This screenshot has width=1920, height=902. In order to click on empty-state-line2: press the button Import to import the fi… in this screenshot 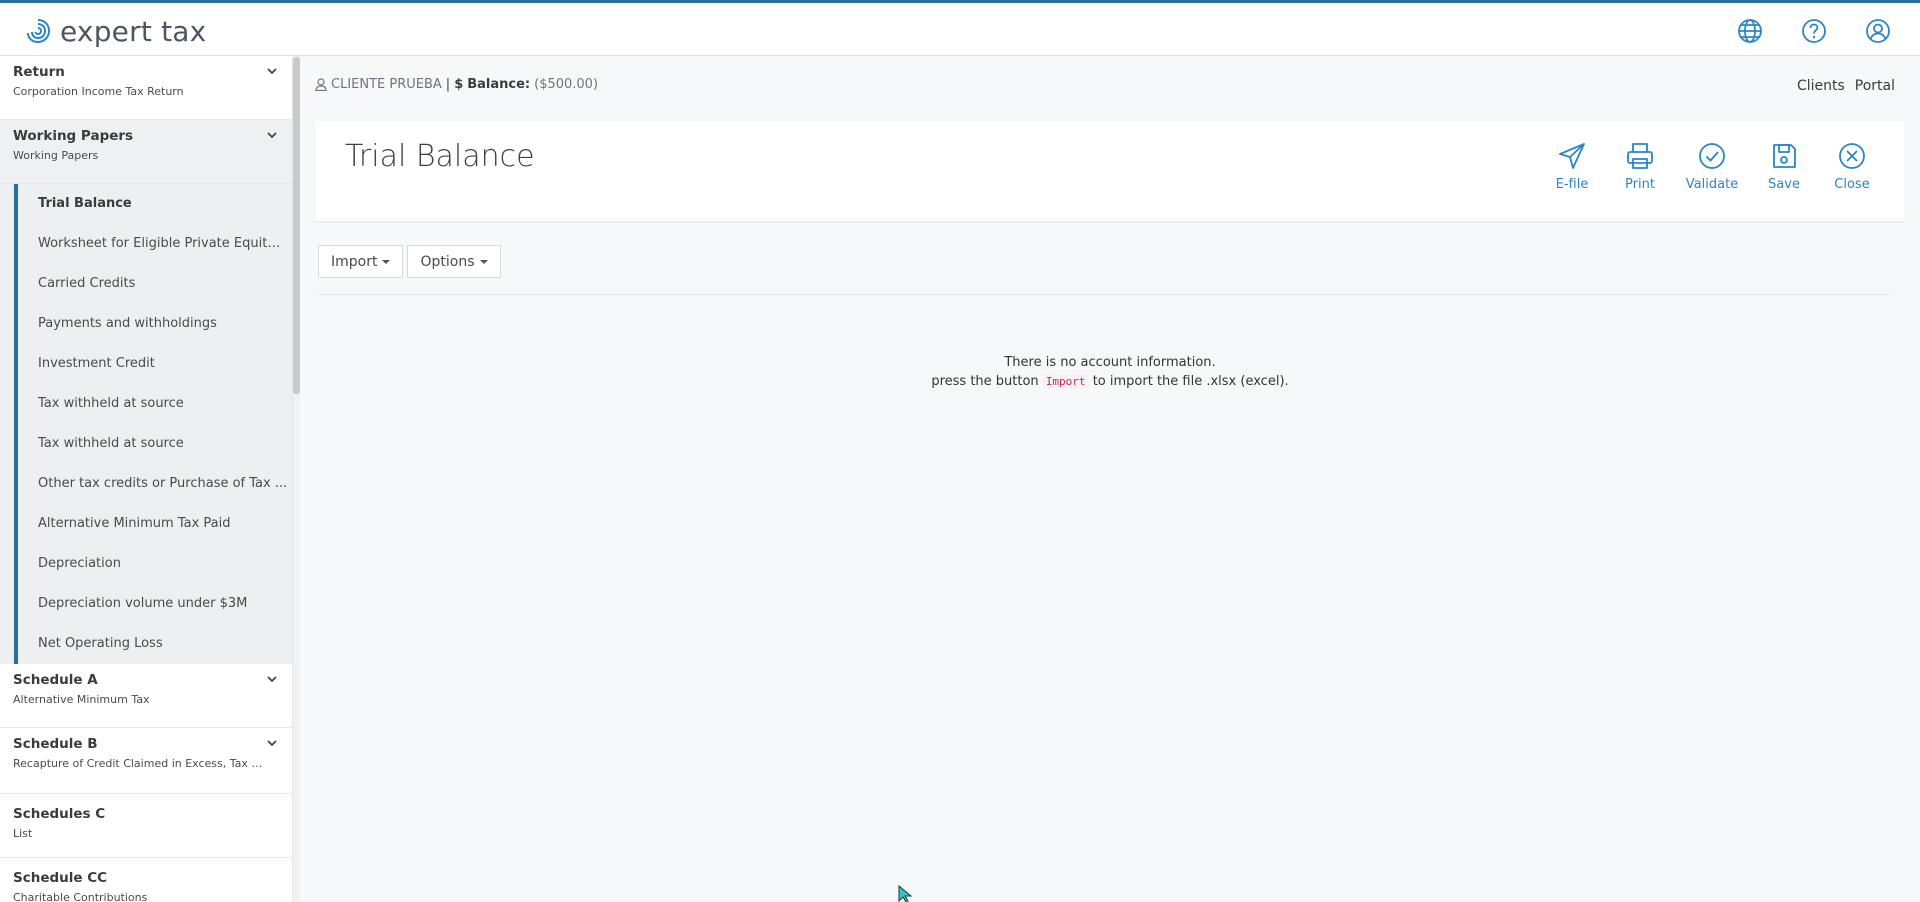, I will do `click(1110, 381)`.